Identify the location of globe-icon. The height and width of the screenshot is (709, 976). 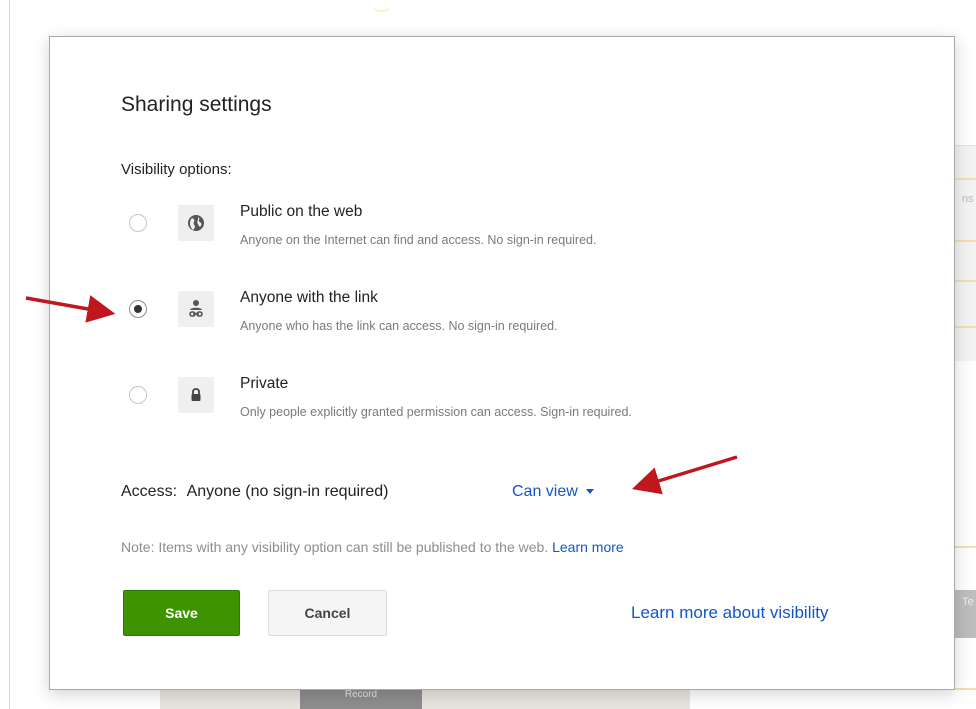
(196, 223).